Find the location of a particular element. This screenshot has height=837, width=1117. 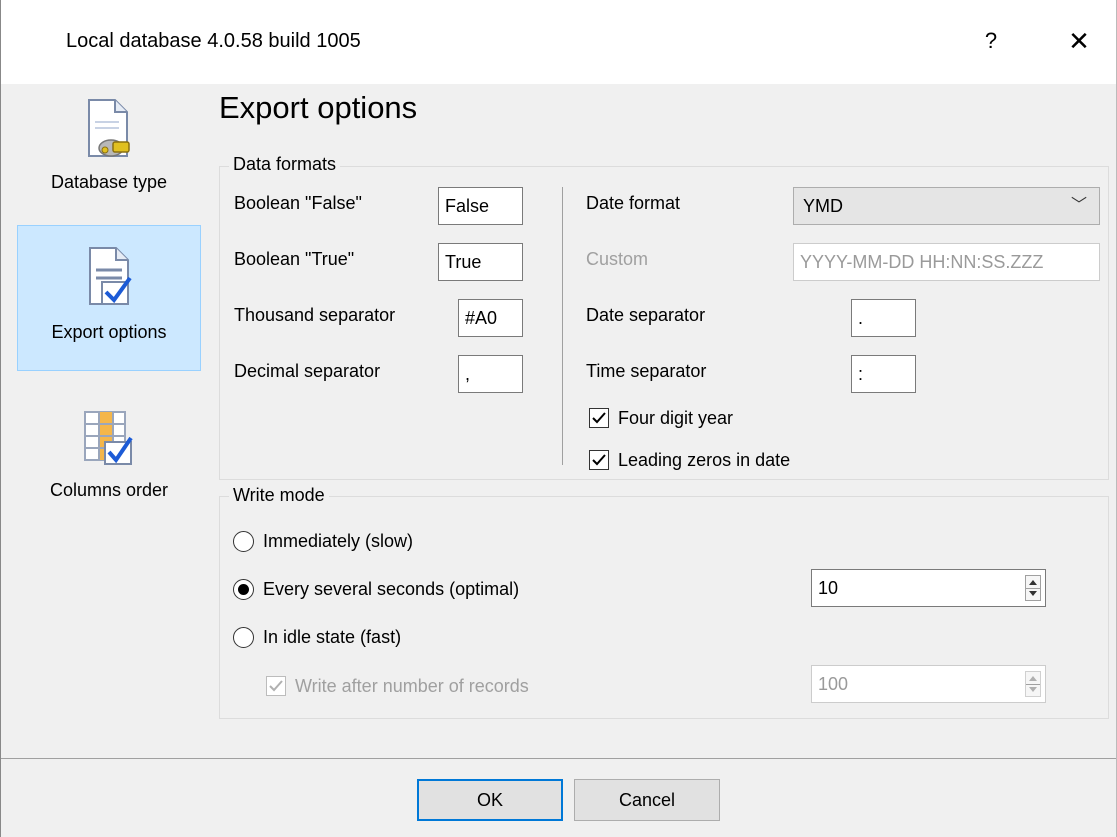

decimal-separator-label: Decimal separator is located at coordinates (307, 371).